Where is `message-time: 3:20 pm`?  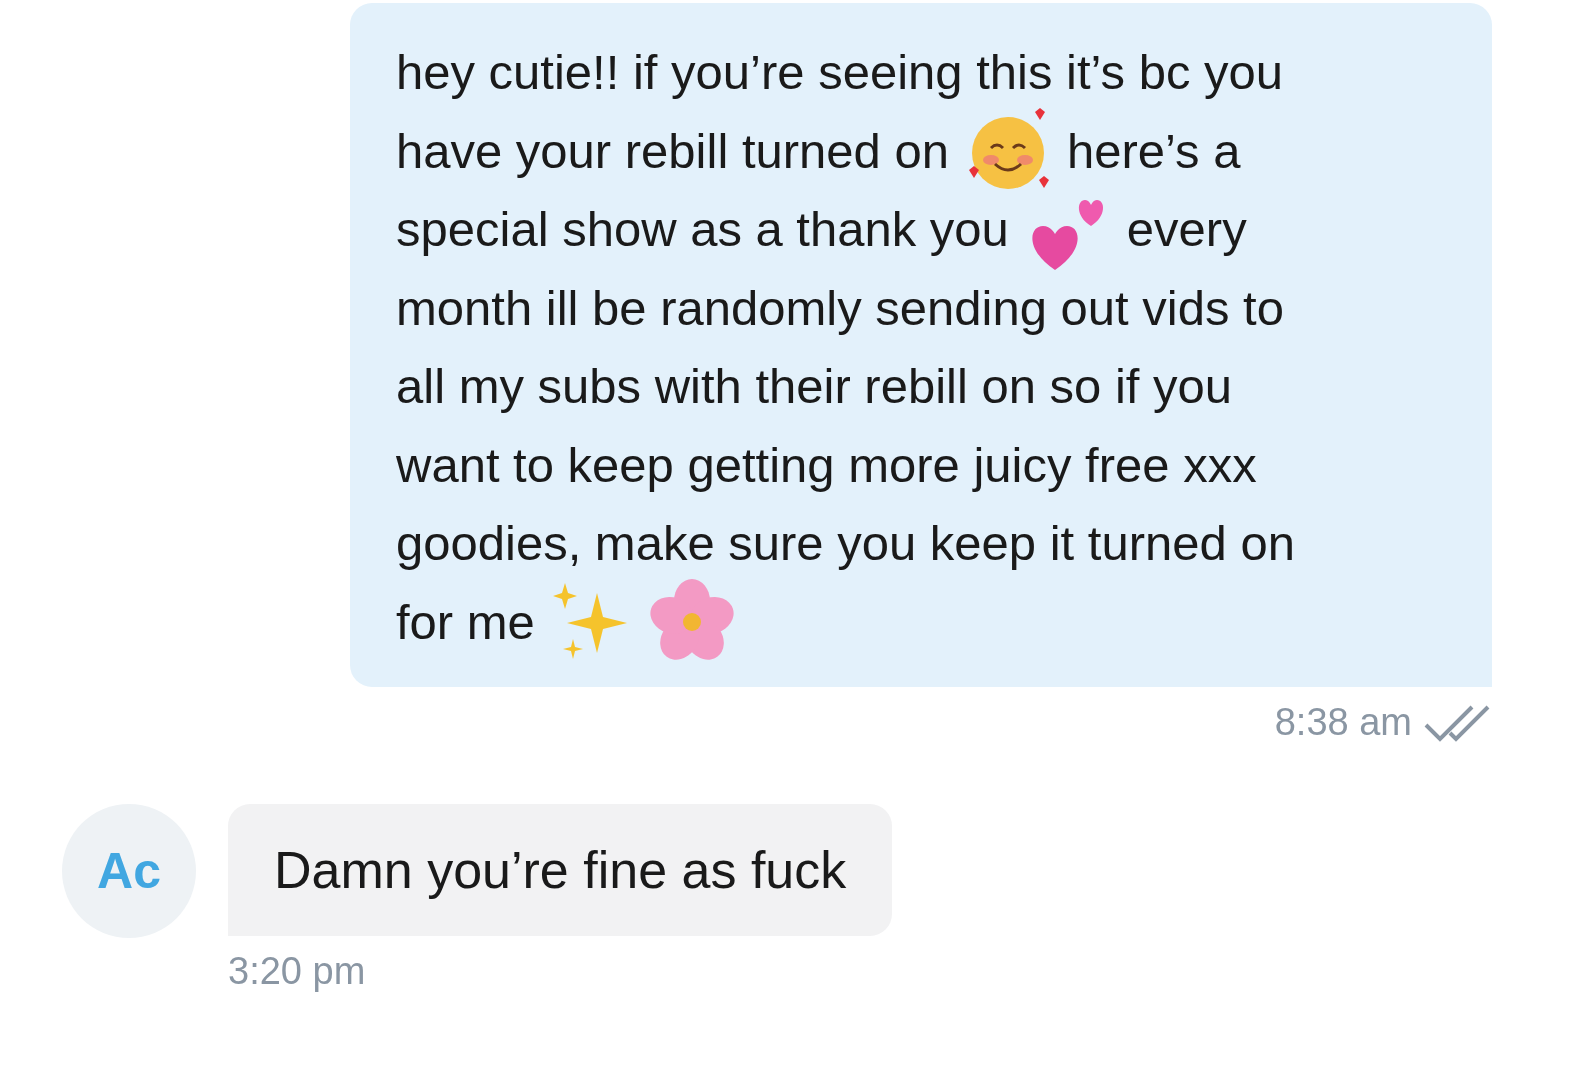
message-time: 3:20 pm is located at coordinates (297, 971).